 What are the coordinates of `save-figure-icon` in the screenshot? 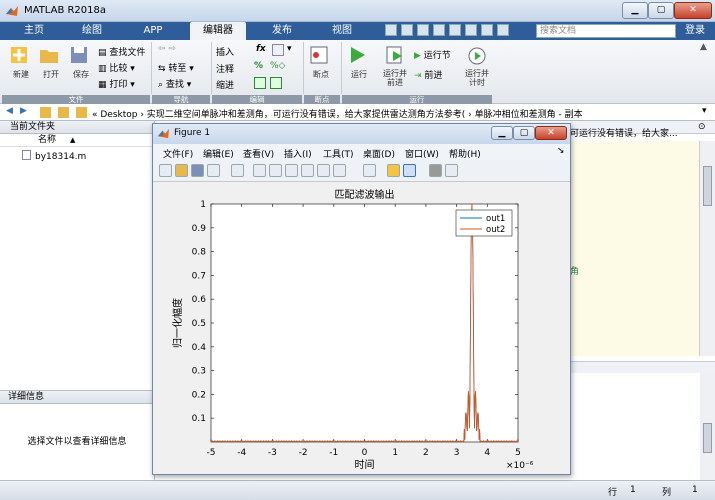 It's located at (197, 170).